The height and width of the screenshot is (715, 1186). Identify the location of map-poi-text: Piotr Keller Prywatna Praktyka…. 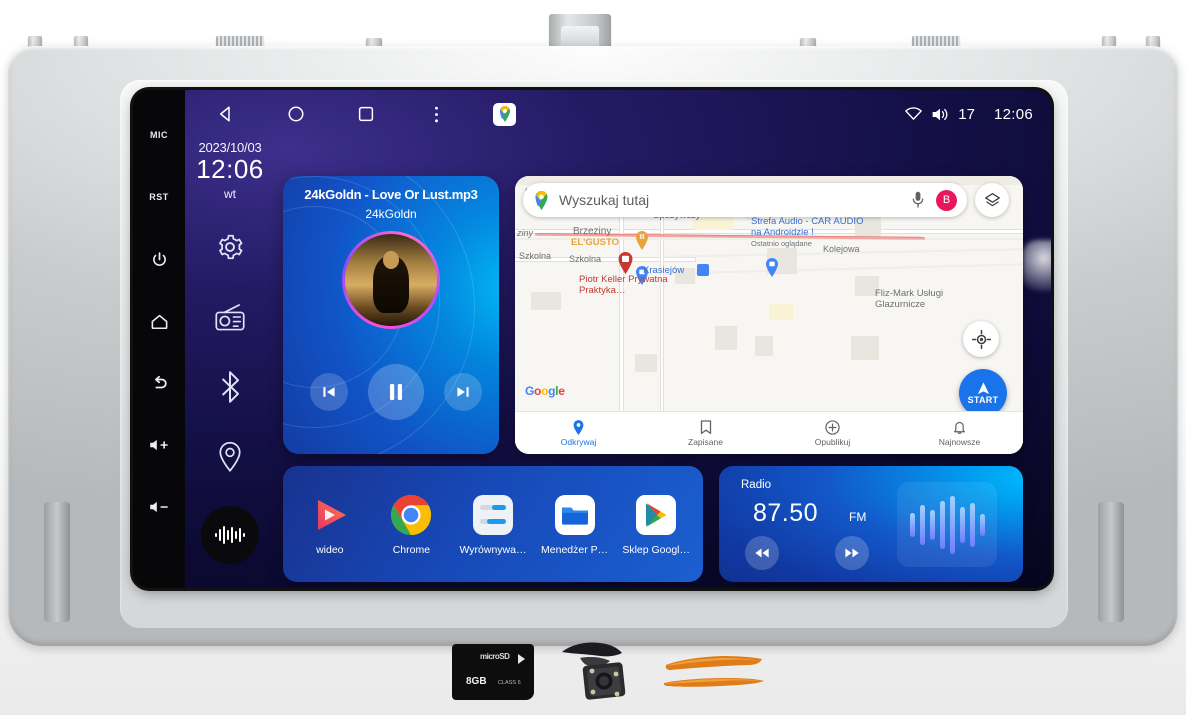
(623, 285).